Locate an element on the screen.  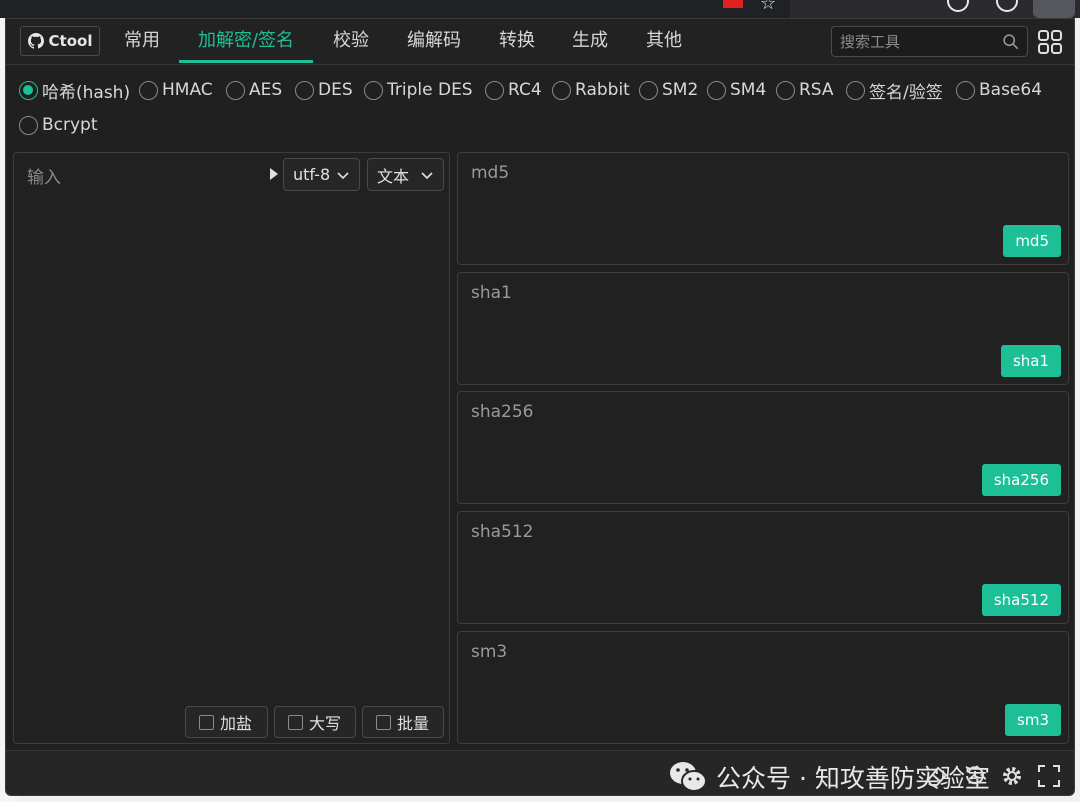
radio-hash: 哈希(hash) is located at coordinates (75, 91).